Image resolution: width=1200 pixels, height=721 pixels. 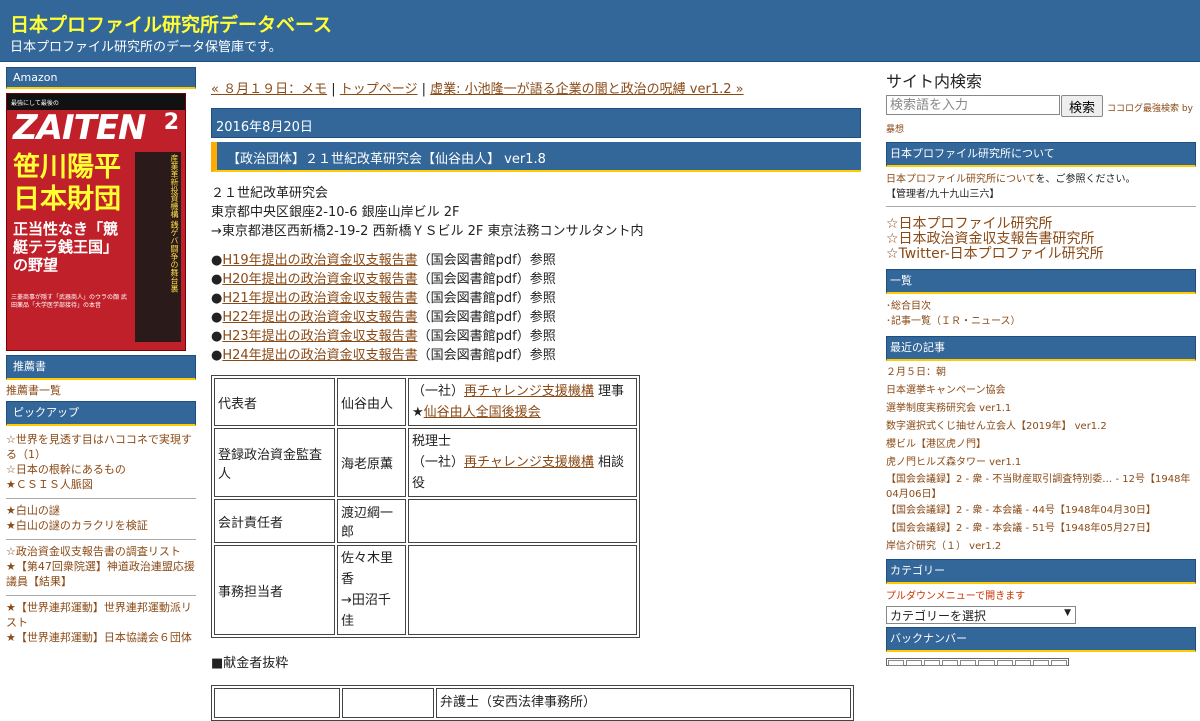 I want to click on table-cell: 事務担当者, so click(x=274, y=590).